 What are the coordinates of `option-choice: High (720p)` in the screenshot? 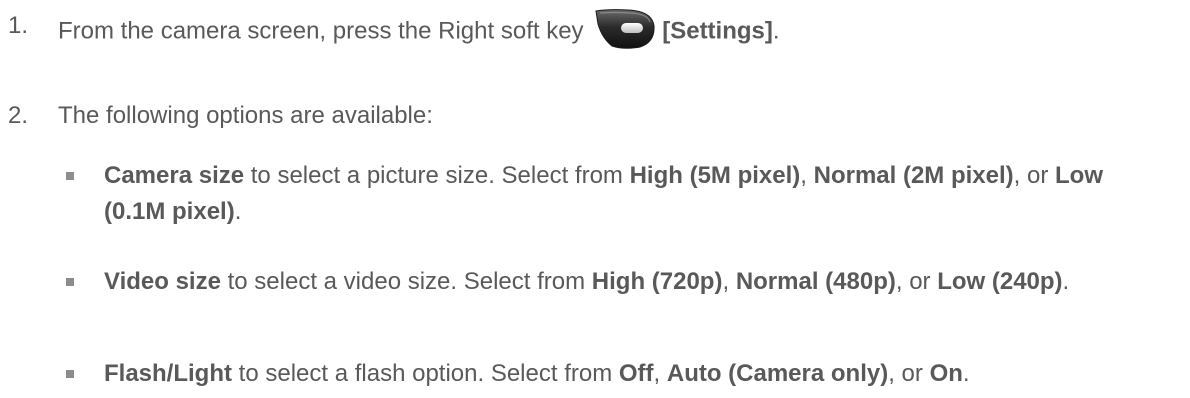 It's located at (657, 281).